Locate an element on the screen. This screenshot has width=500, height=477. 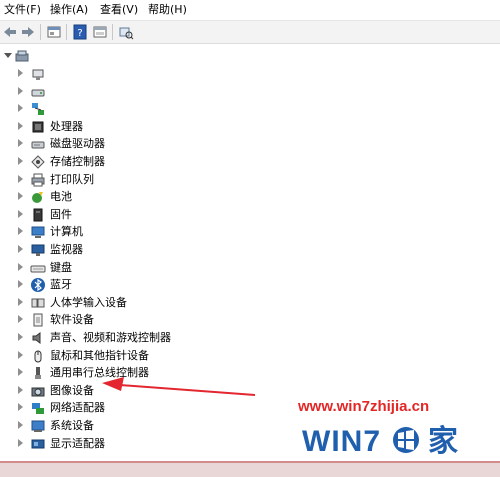
tree-item: 存储控制器 is located at coordinates (168, 162).